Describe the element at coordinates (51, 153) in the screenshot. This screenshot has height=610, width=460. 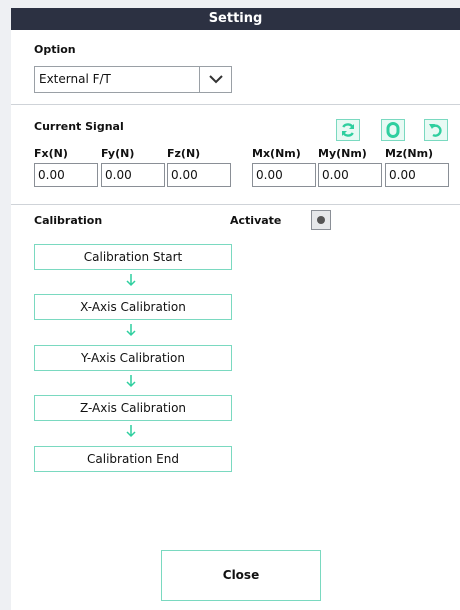
I see `fx-label: Fx(N)` at that location.